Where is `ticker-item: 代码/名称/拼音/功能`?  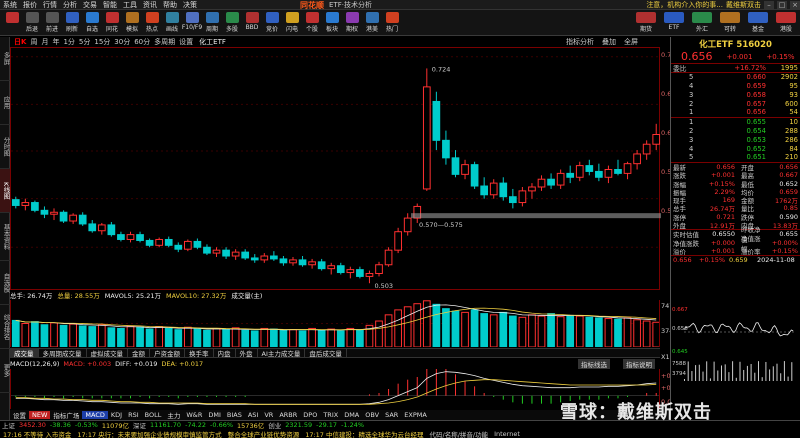 ticker-item: 代码/名称/拼音/功能 is located at coordinates (459, 433).